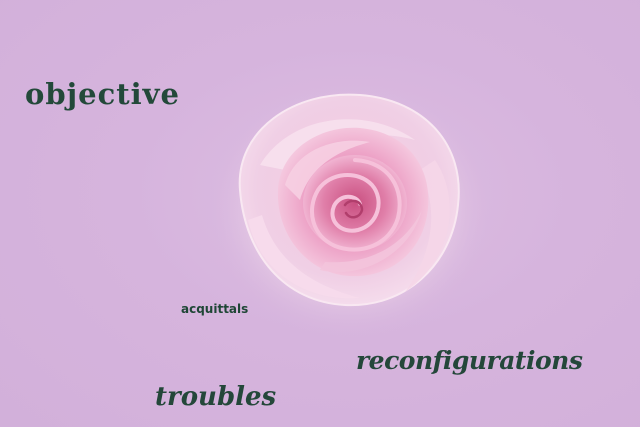  Describe the element at coordinates (469, 360) in the screenshot. I see `word-reconfigurations: reconfigurations` at that location.